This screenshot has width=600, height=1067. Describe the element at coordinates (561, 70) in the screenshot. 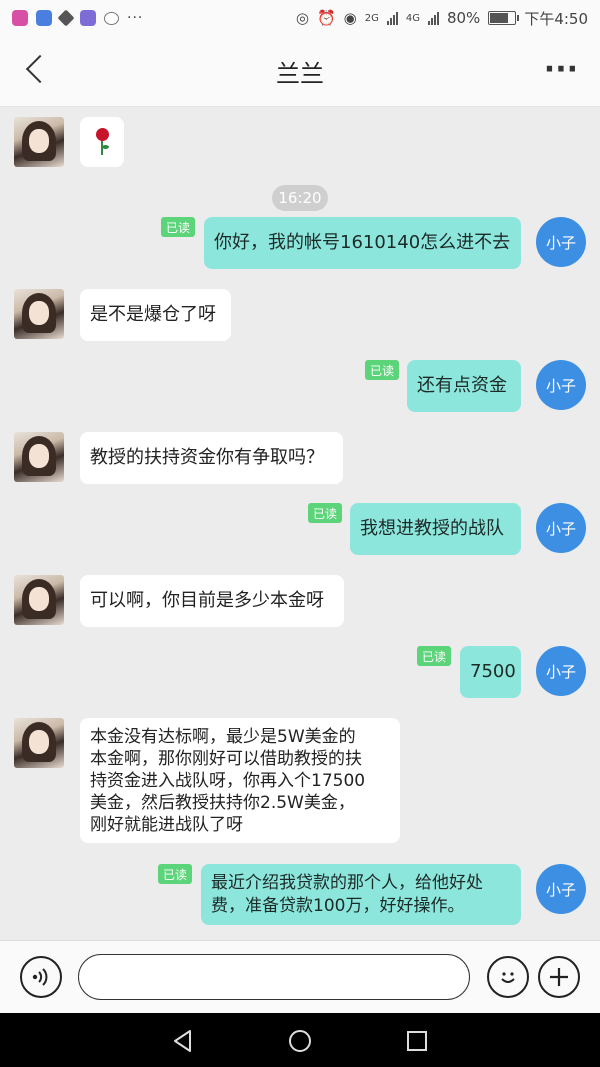

I see `more-options-button: ···` at that location.